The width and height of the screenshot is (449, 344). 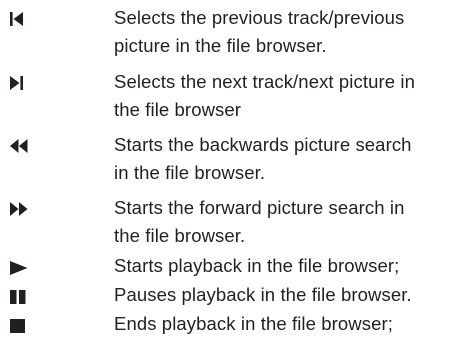 I want to click on previous-track-icon, so click(x=21, y=20).